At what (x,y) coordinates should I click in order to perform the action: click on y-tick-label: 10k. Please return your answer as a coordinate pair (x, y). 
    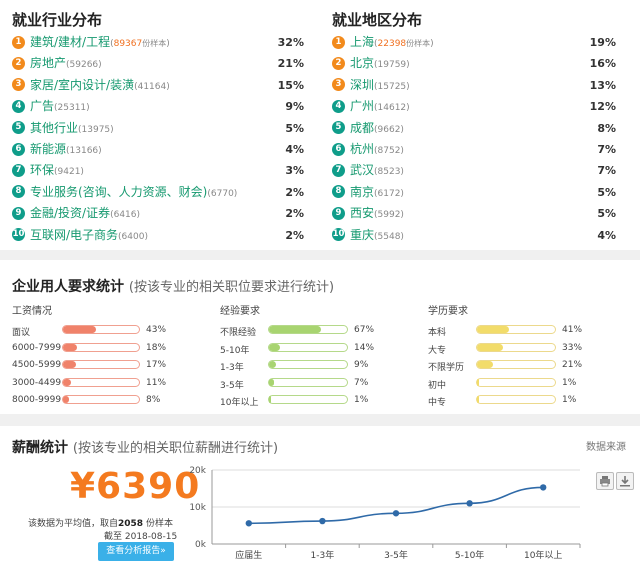
    Looking at the image, I should click on (197, 508).